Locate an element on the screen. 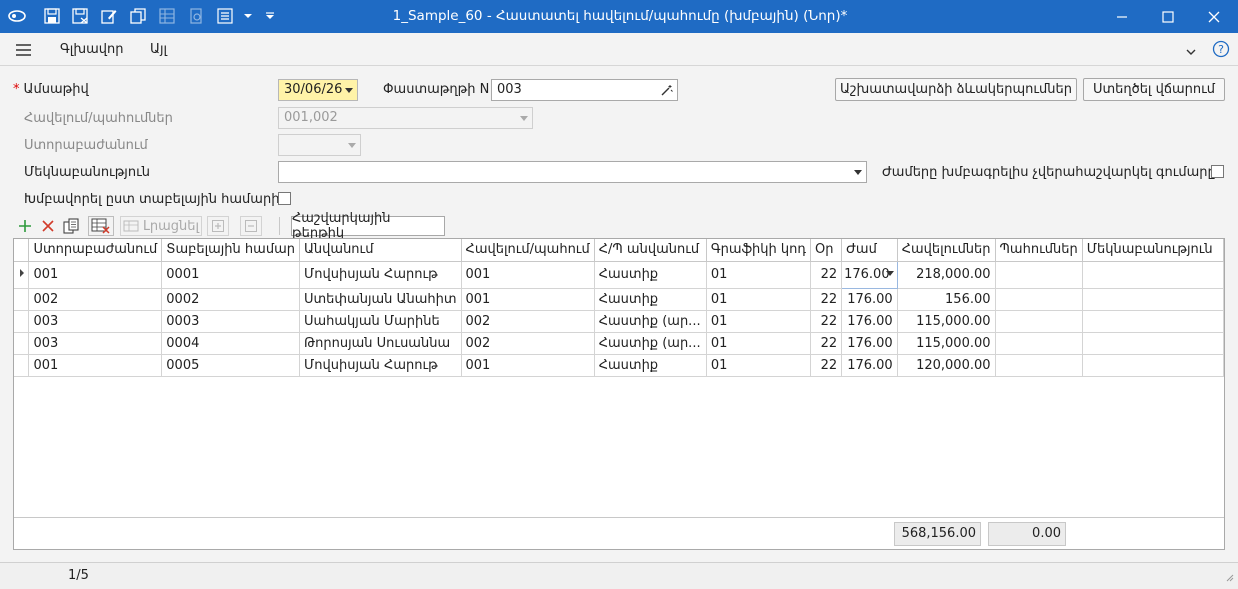 This screenshot has width=1238, height=589. no-recalc-checkbox is located at coordinates (1217, 171).